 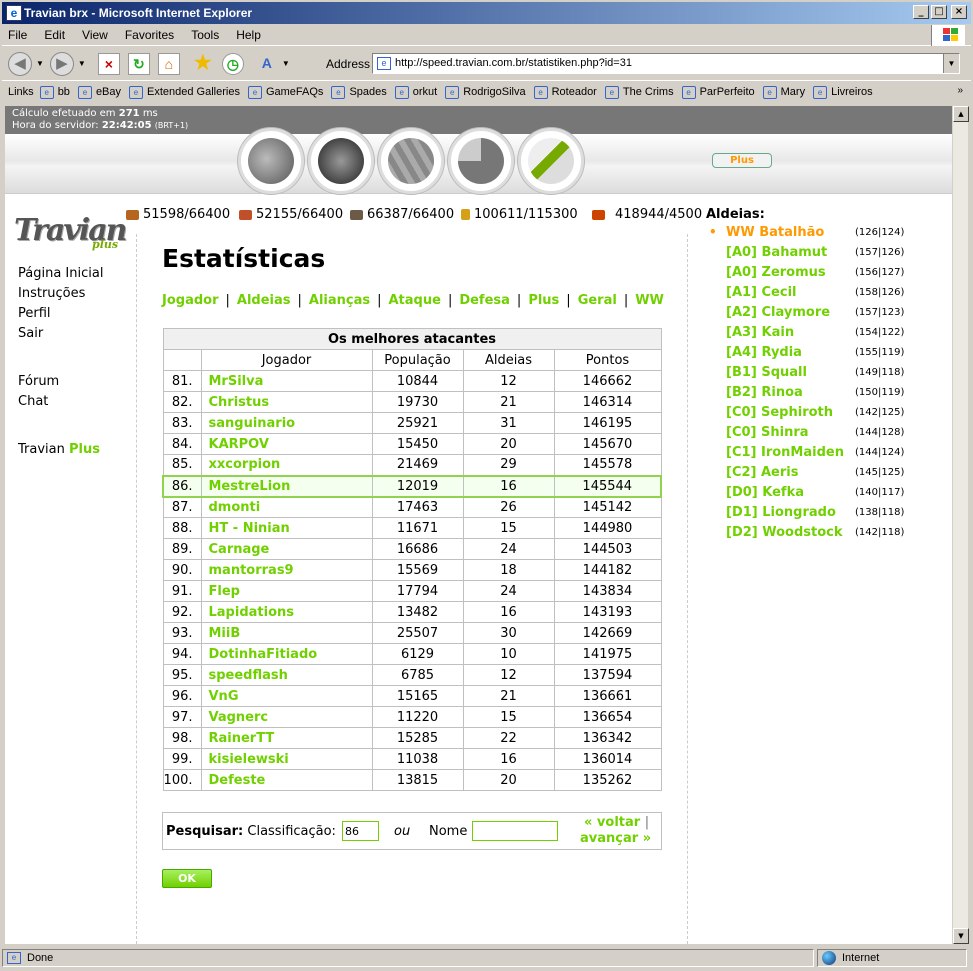 What do you see at coordinates (776, 252) in the screenshot?
I see `village-name: [A0] Bahamut` at bounding box center [776, 252].